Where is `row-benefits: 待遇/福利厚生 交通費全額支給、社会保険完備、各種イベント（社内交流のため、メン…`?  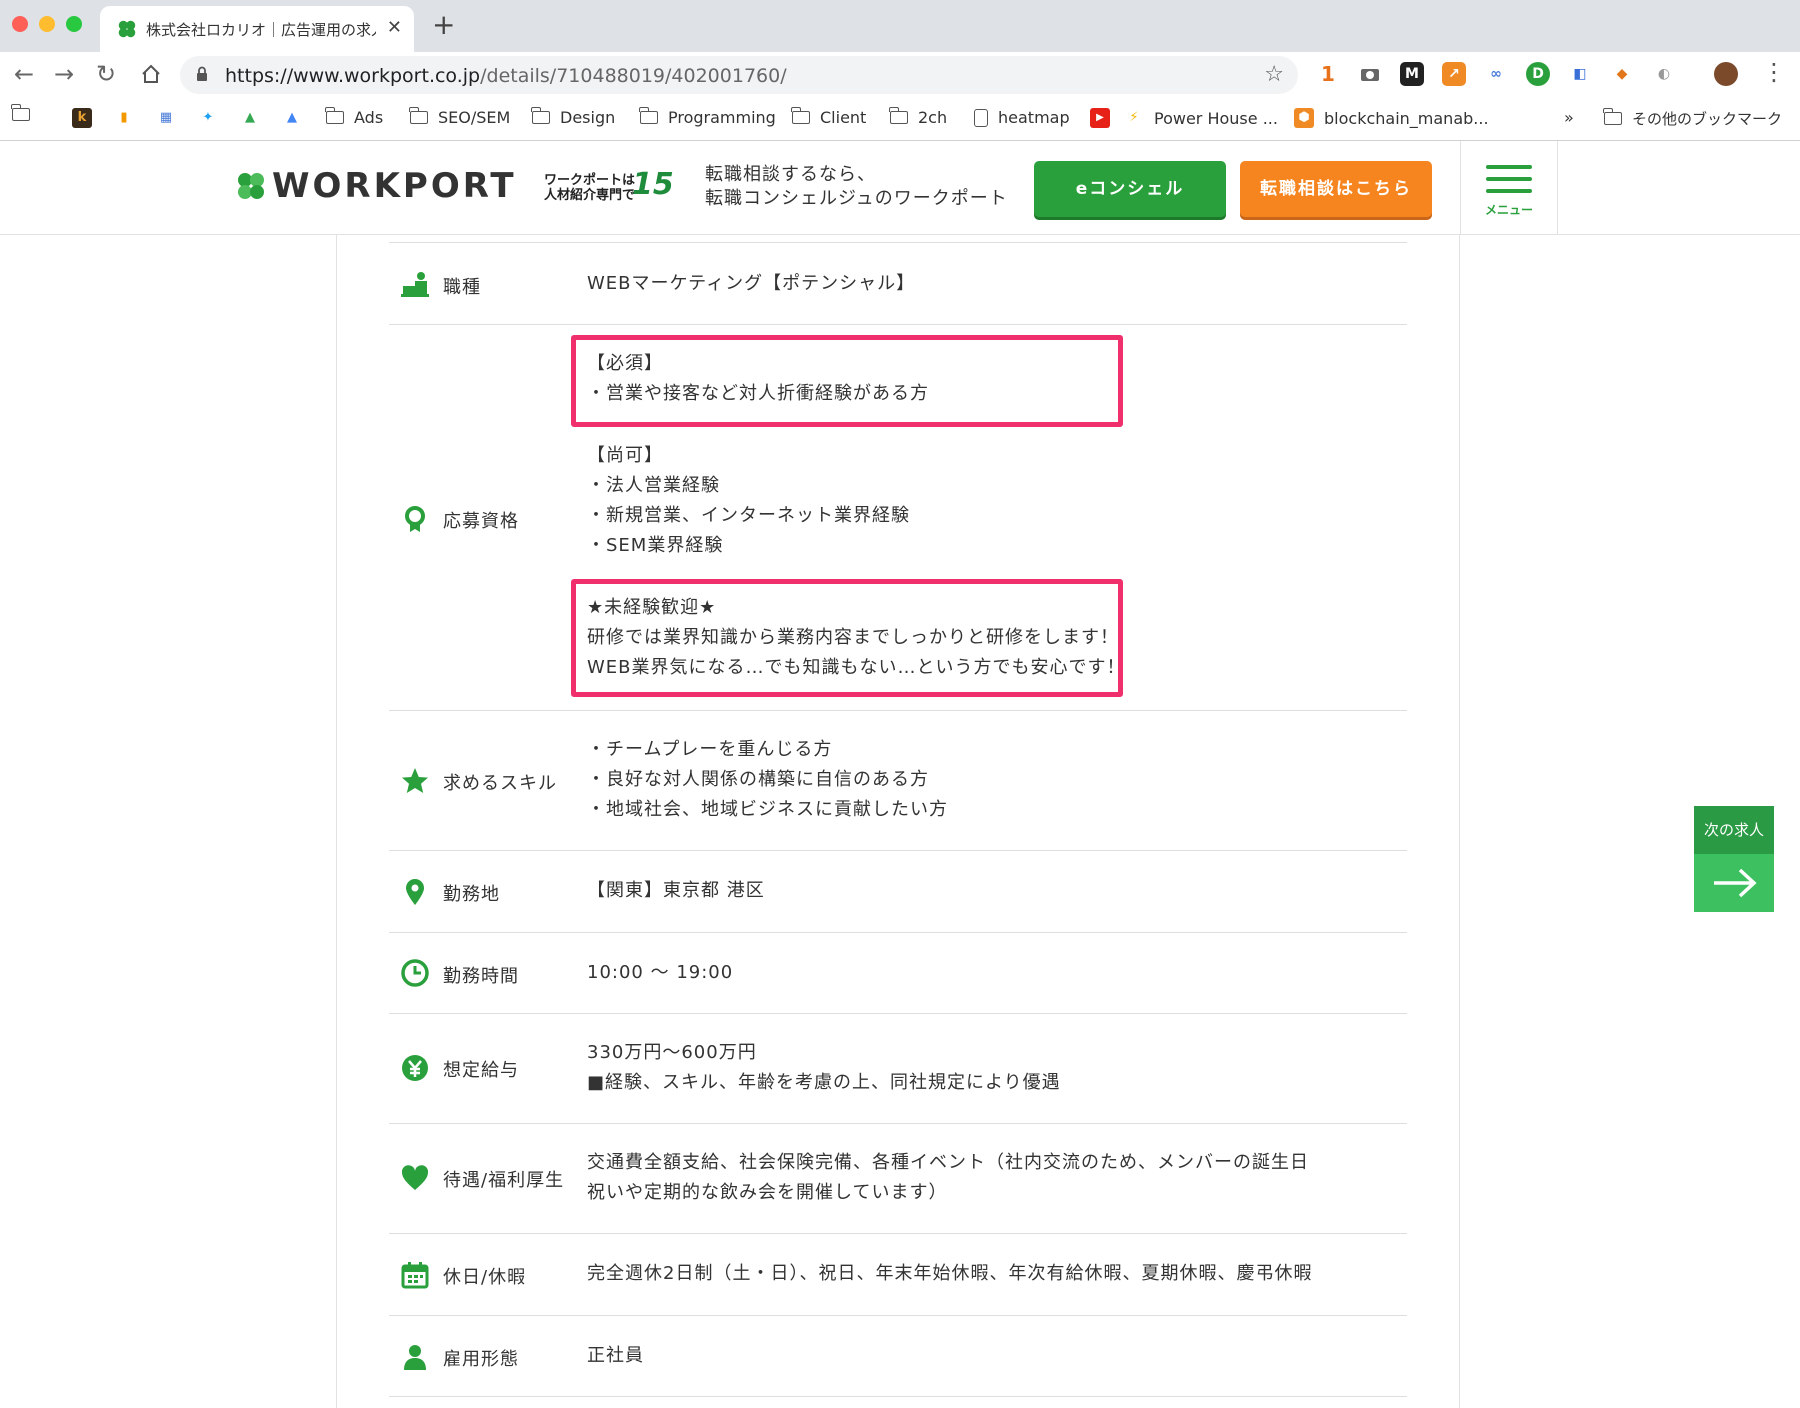 row-benefits: 待遇/福利厚生 交通費全額支給、社会保険完備、各種イベント（社内交流のため、メン… is located at coordinates (898, 1178).